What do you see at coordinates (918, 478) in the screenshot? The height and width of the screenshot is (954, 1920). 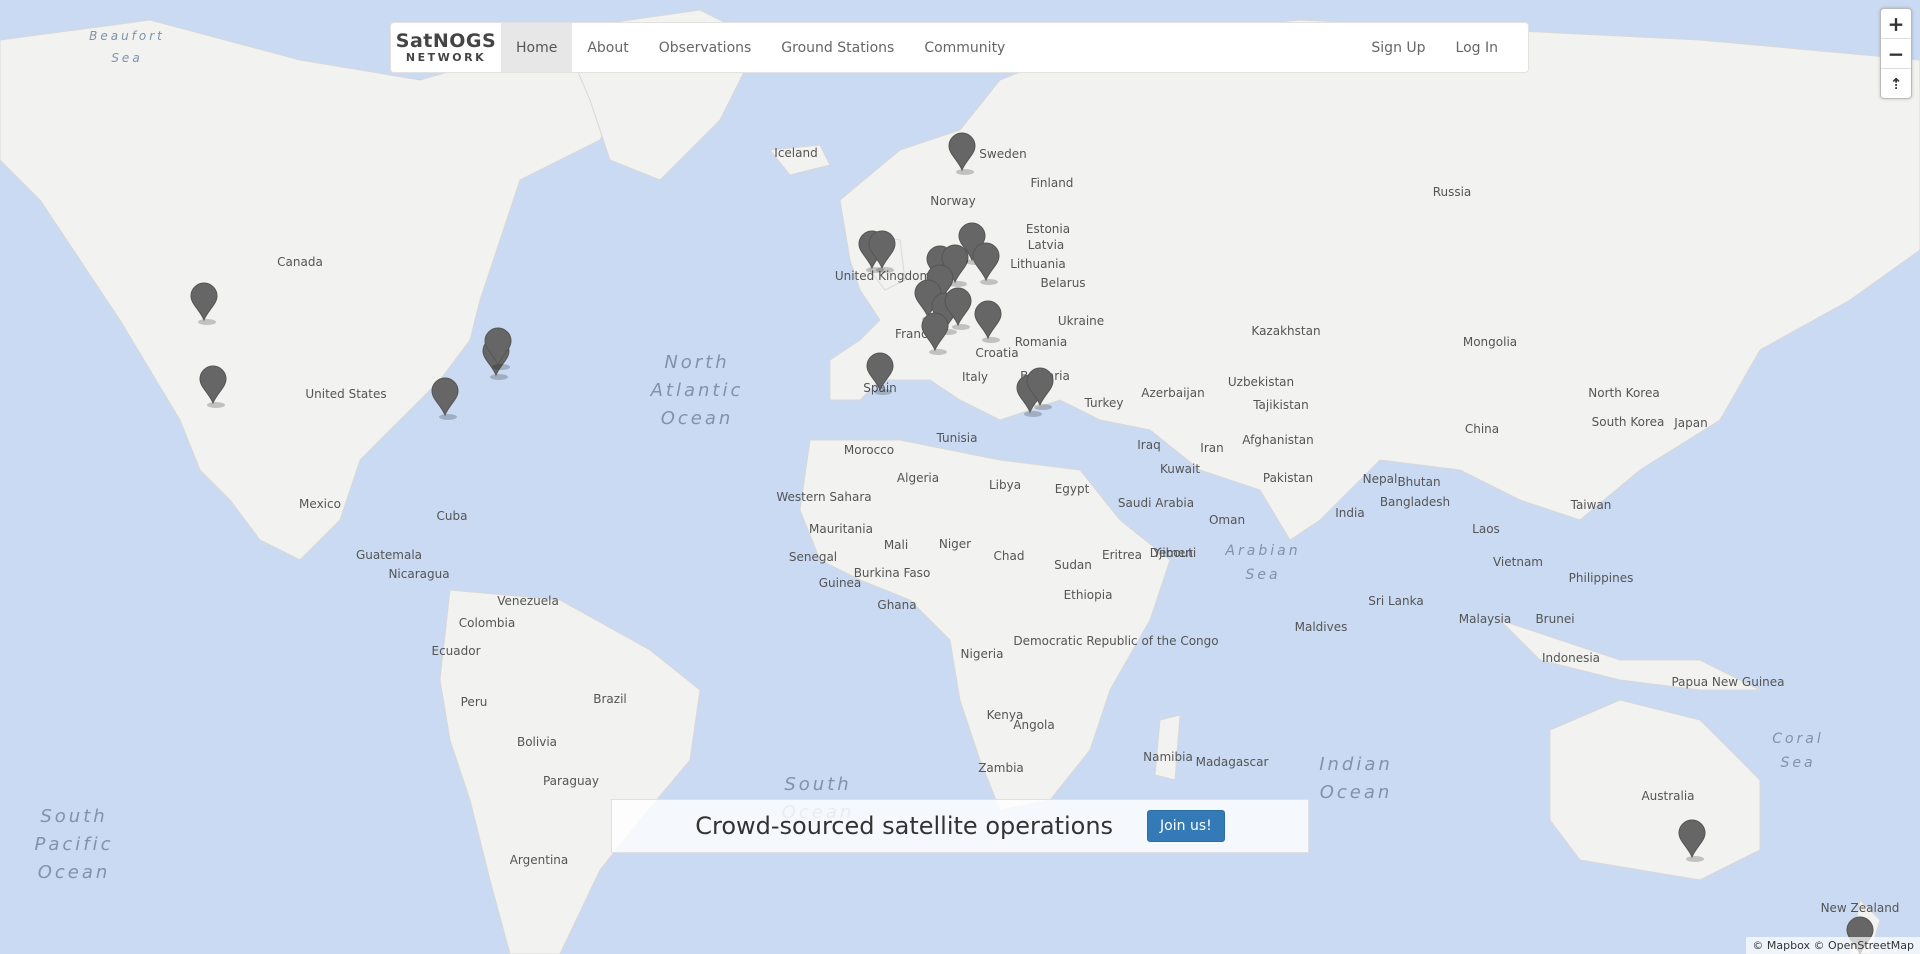 I see `country-label: Algeria` at bounding box center [918, 478].